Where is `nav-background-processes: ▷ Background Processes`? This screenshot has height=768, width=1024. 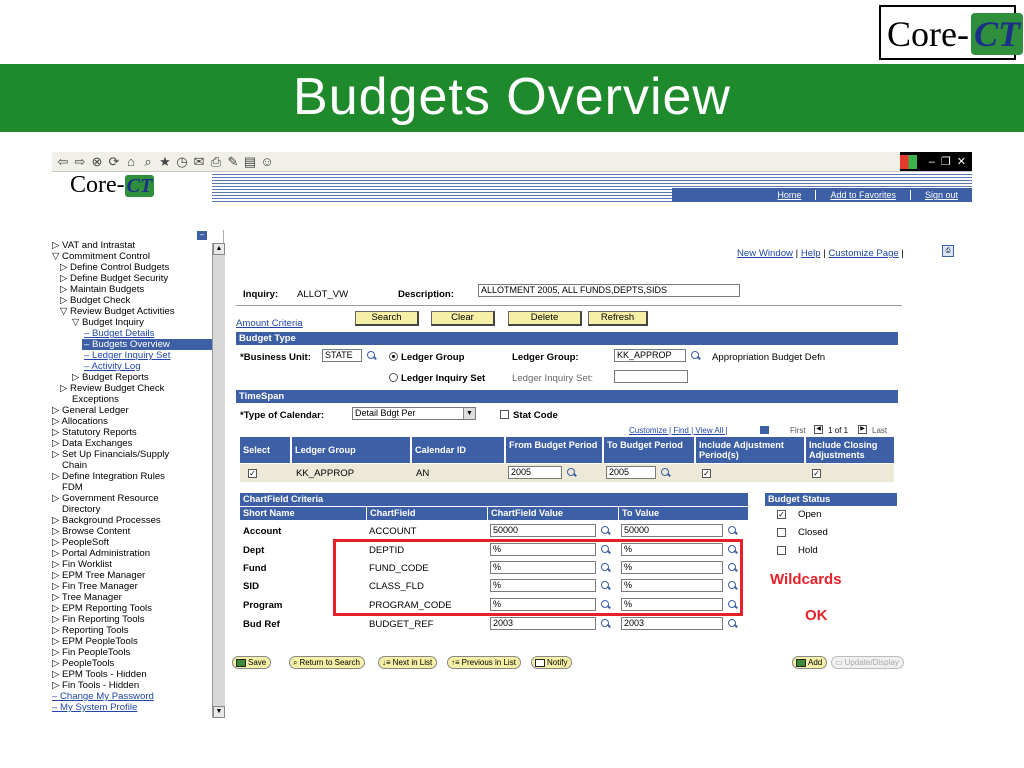
nav-background-processes: ▷ Background Processes is located at coordinates (106, 520).